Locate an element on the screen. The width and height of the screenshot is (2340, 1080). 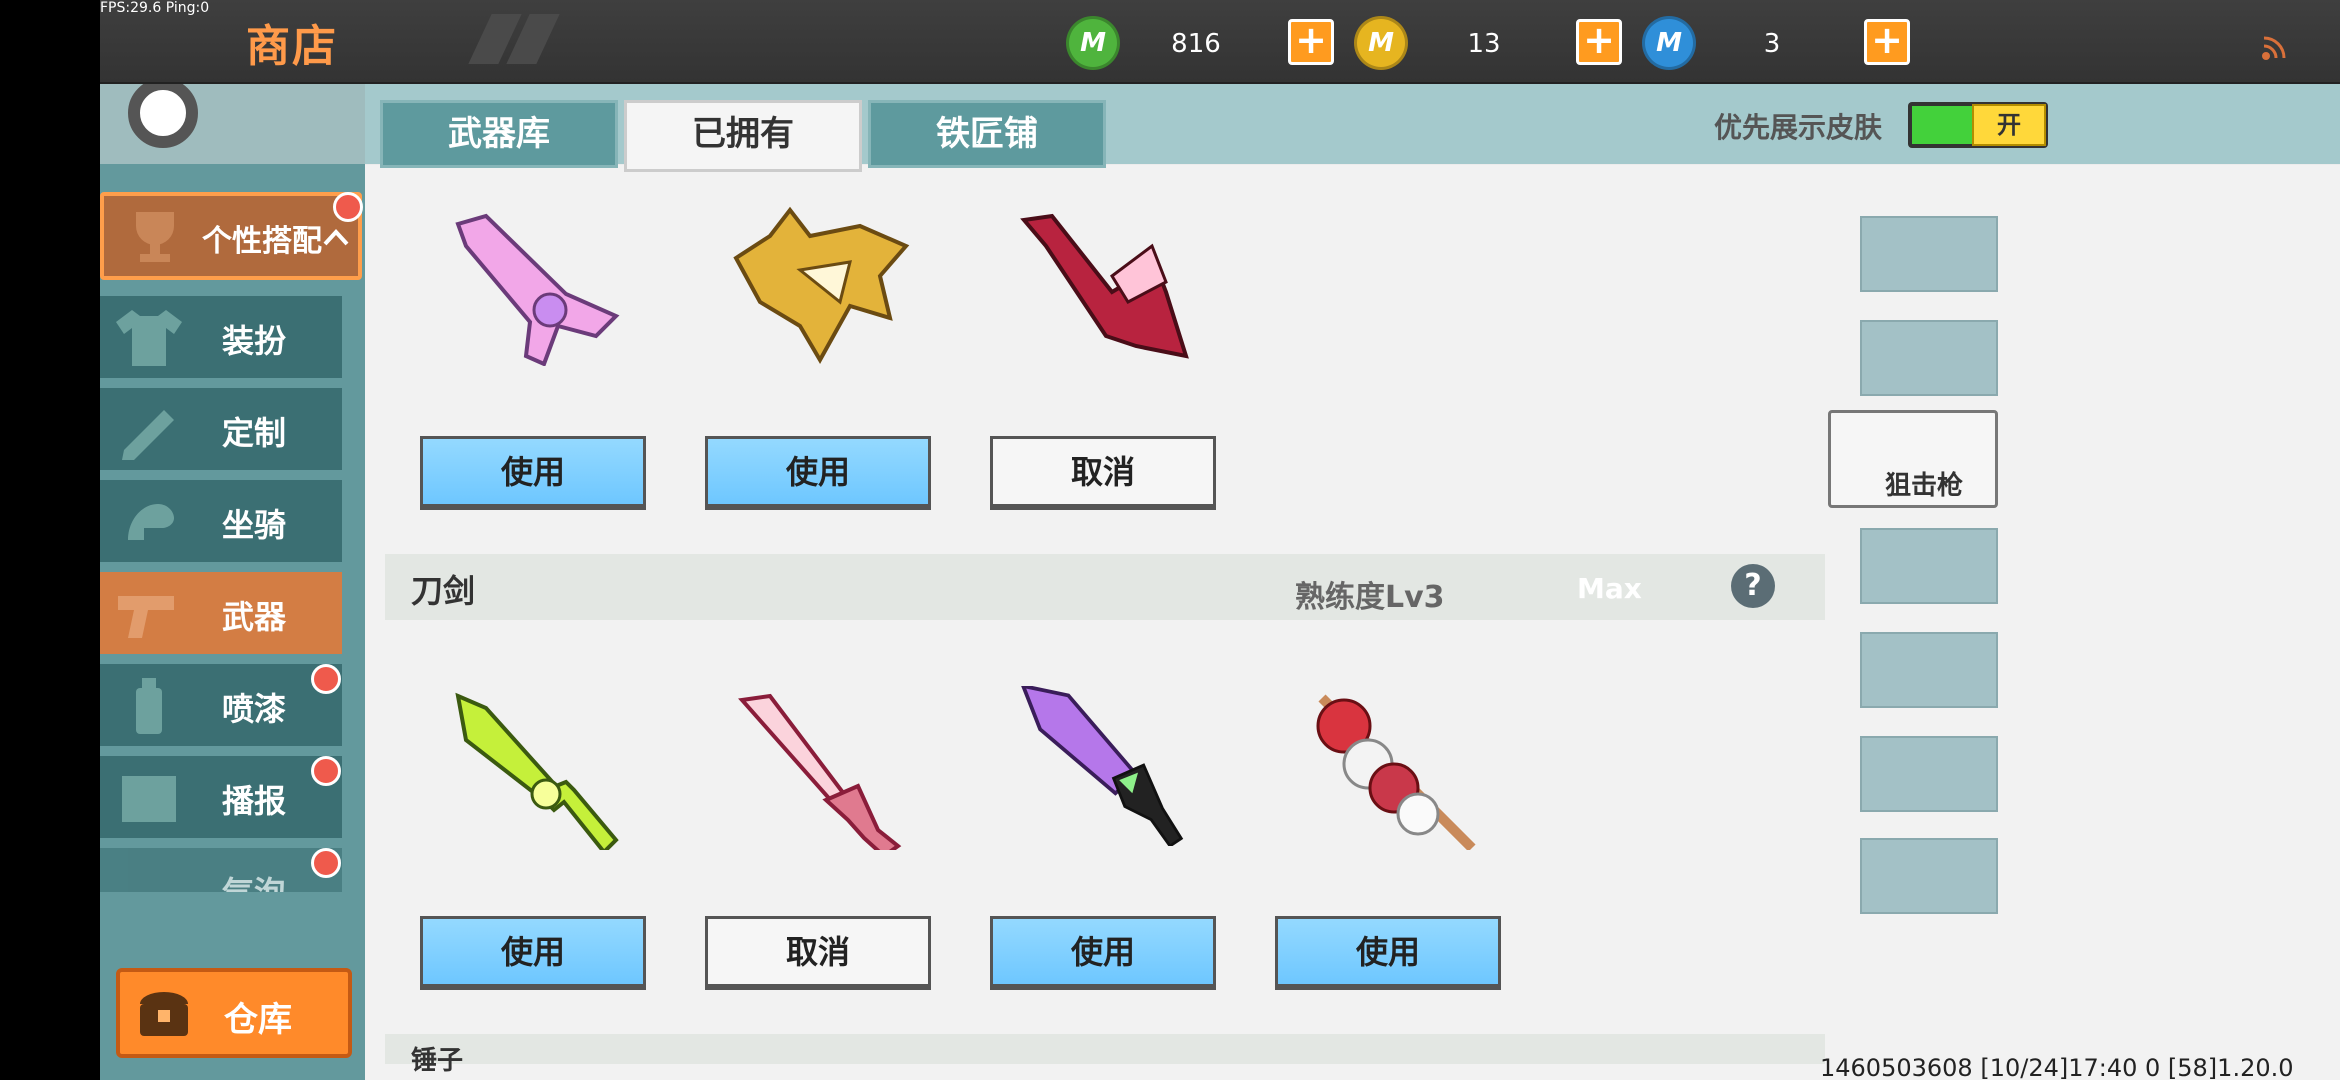
sidebar-item-label: 装扮 is located at coordinates (254, 341).